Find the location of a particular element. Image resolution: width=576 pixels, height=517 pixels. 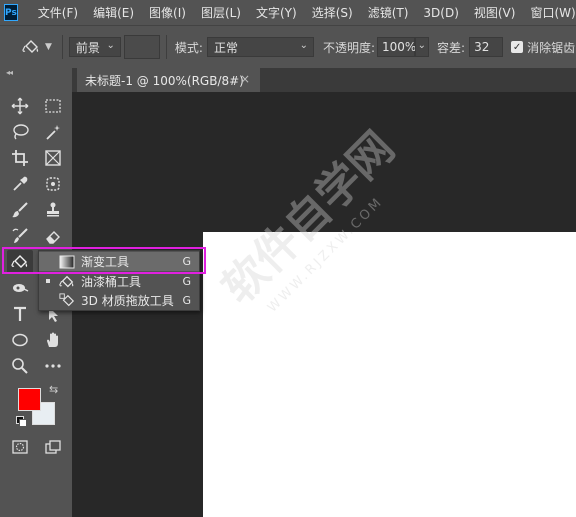

menu-layer: 图层(L) is located at coordinates (221, 12).